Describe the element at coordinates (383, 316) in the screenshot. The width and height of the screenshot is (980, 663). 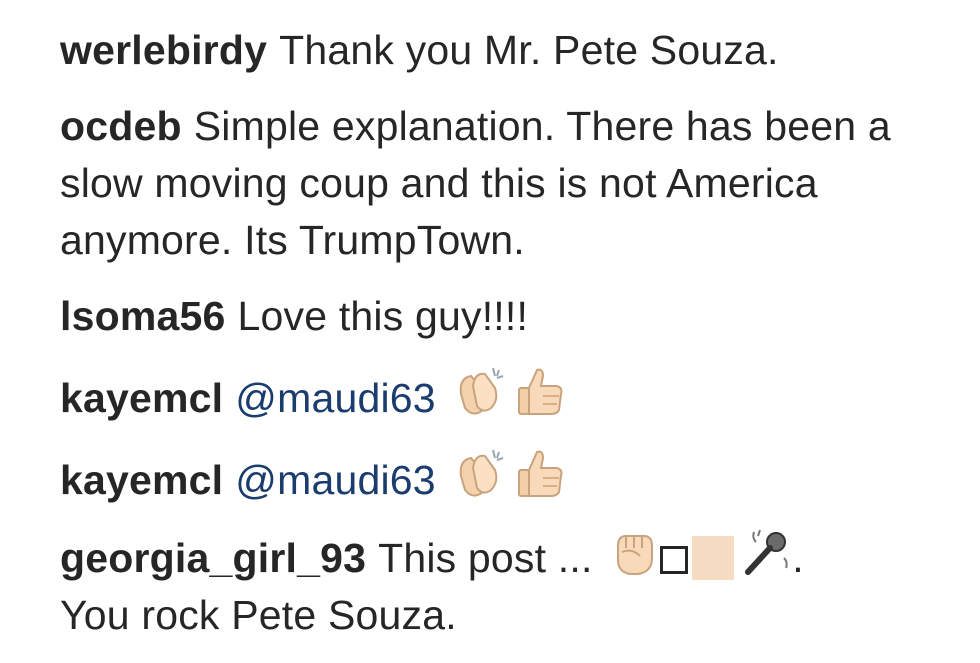
I see `comment-text: Love this guy!!!!` at that location.